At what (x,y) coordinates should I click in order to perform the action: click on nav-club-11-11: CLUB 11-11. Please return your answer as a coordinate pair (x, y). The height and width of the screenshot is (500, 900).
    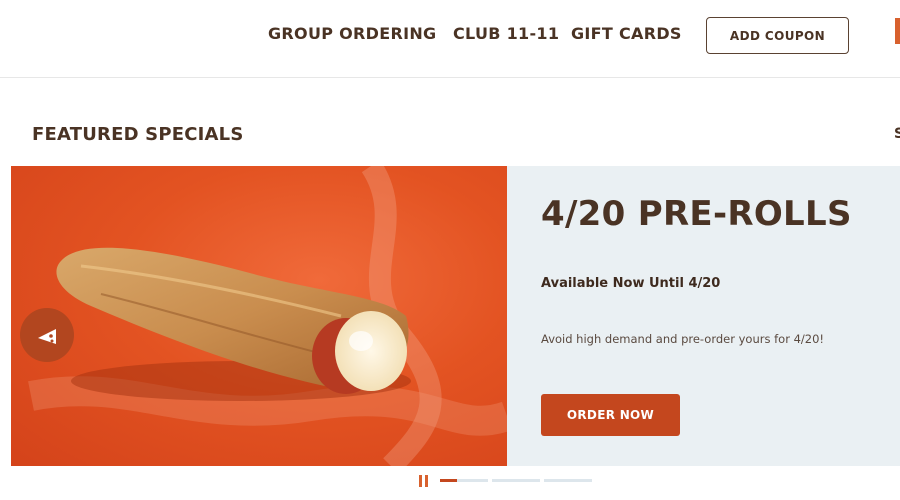
    Looking at the image, I should click on (506, 33).